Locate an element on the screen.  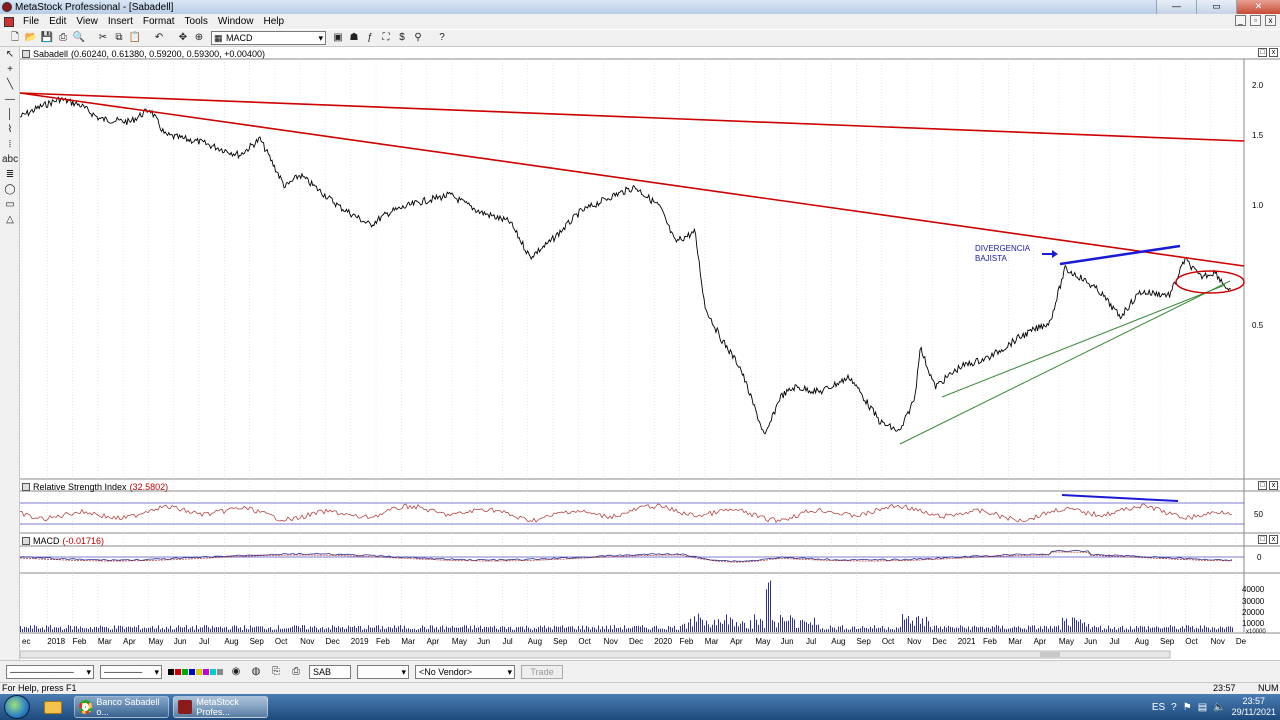
folder-open-icon: 📂 is located at coordinates (31, 38).